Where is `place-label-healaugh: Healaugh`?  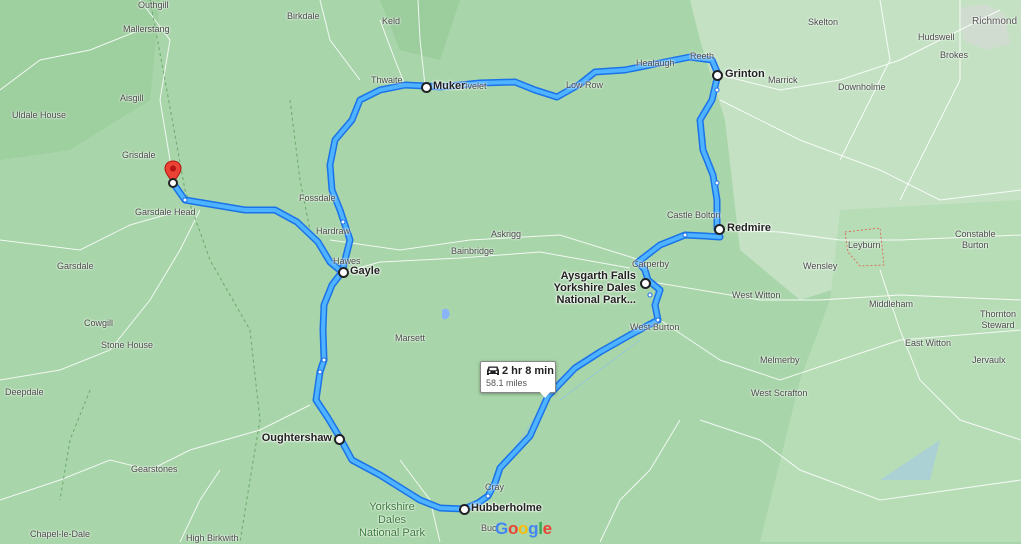 place-label-healaugh: Healaugh is located at coordinates (655, 63).